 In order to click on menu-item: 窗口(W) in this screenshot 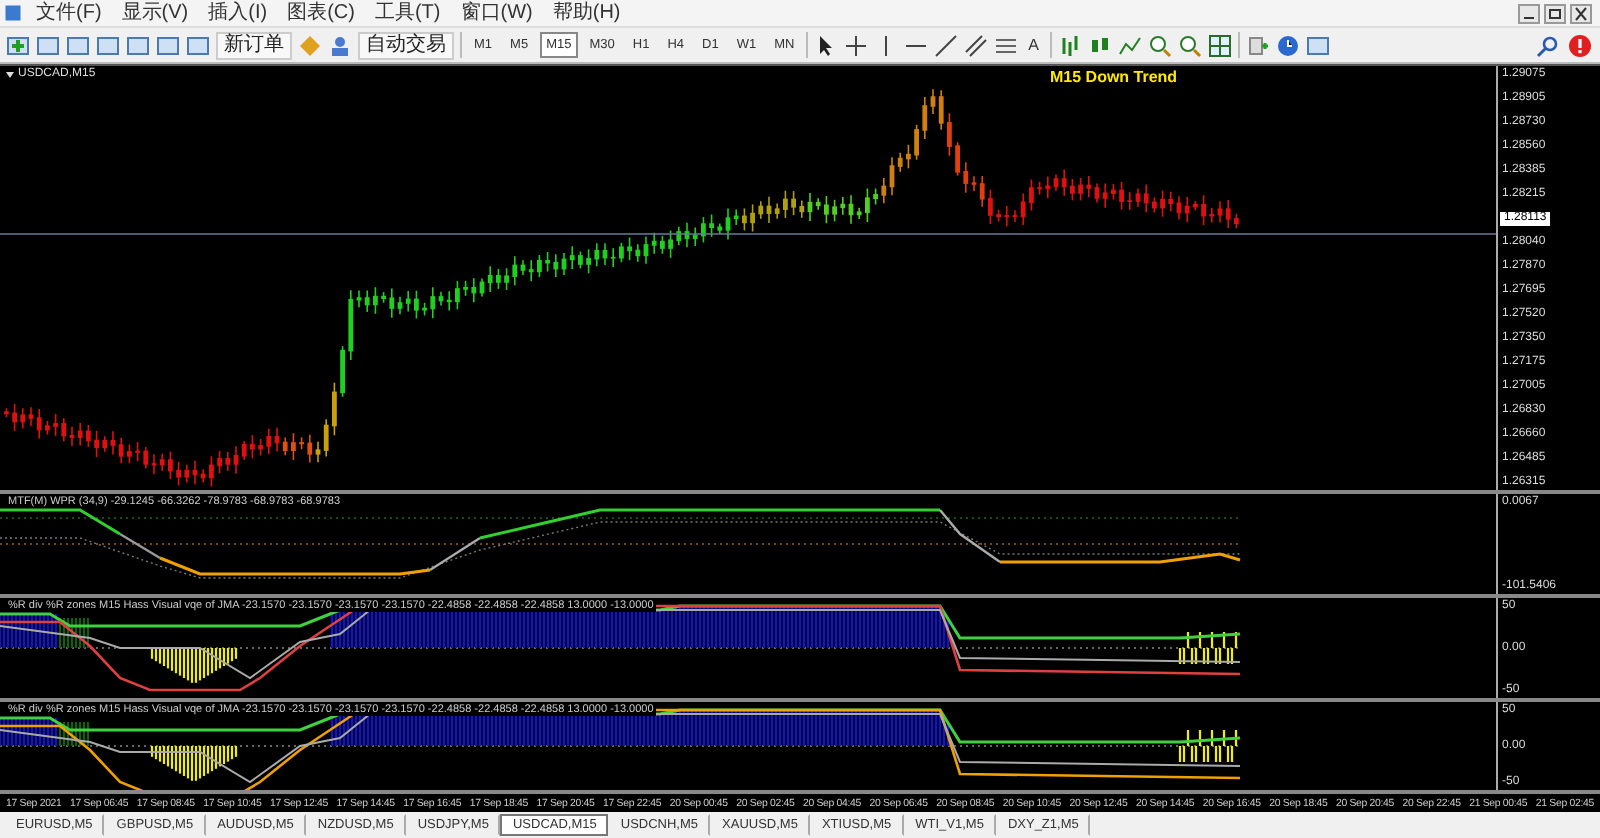, I will do `click(496, 13)`.